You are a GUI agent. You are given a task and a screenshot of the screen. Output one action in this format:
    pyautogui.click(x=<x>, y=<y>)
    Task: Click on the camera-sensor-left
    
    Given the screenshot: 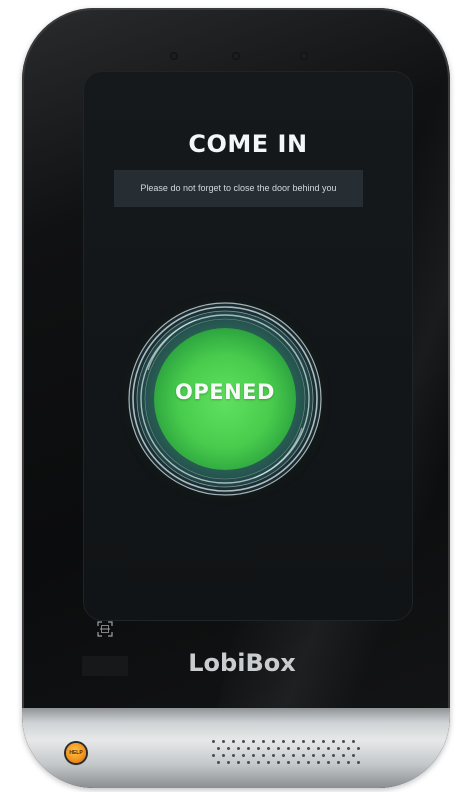 What is the action you would take?
    pyautogui.click(x=174, y=56)
    